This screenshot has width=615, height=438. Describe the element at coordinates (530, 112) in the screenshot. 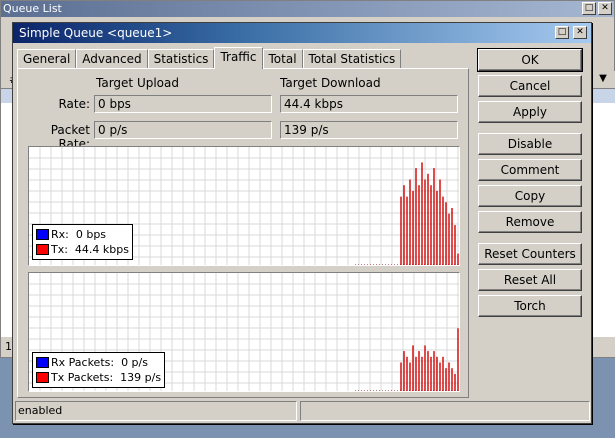

I see `apply-button: Apply` at that location.